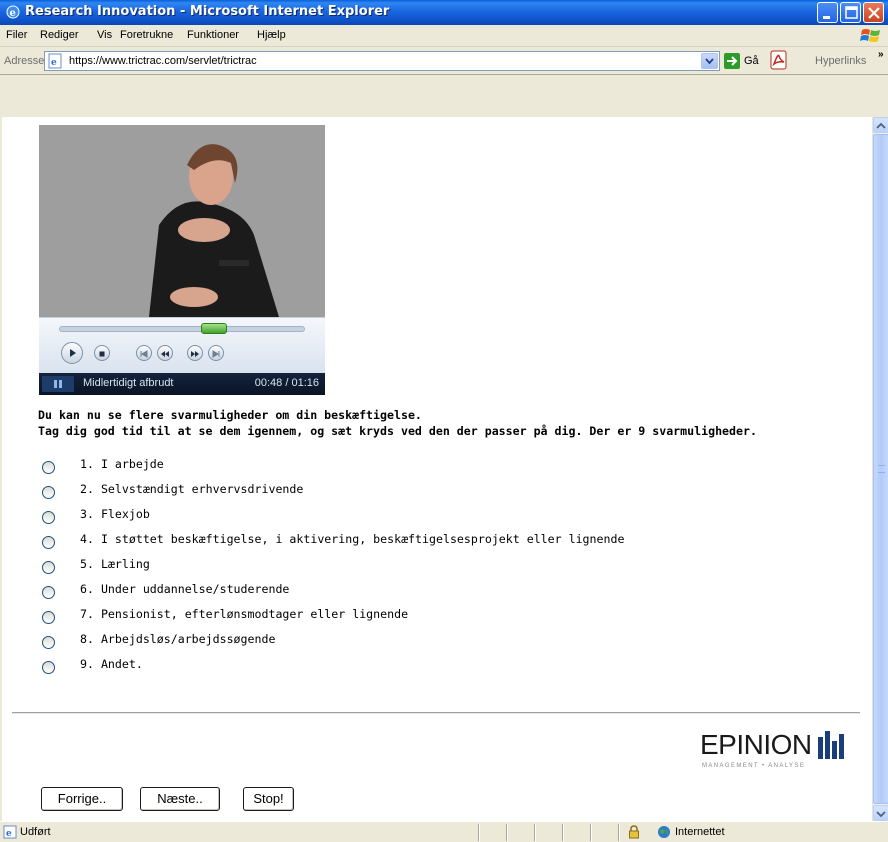 The image size is (888, 842). I want to click on play-icon, so click(73, 353).